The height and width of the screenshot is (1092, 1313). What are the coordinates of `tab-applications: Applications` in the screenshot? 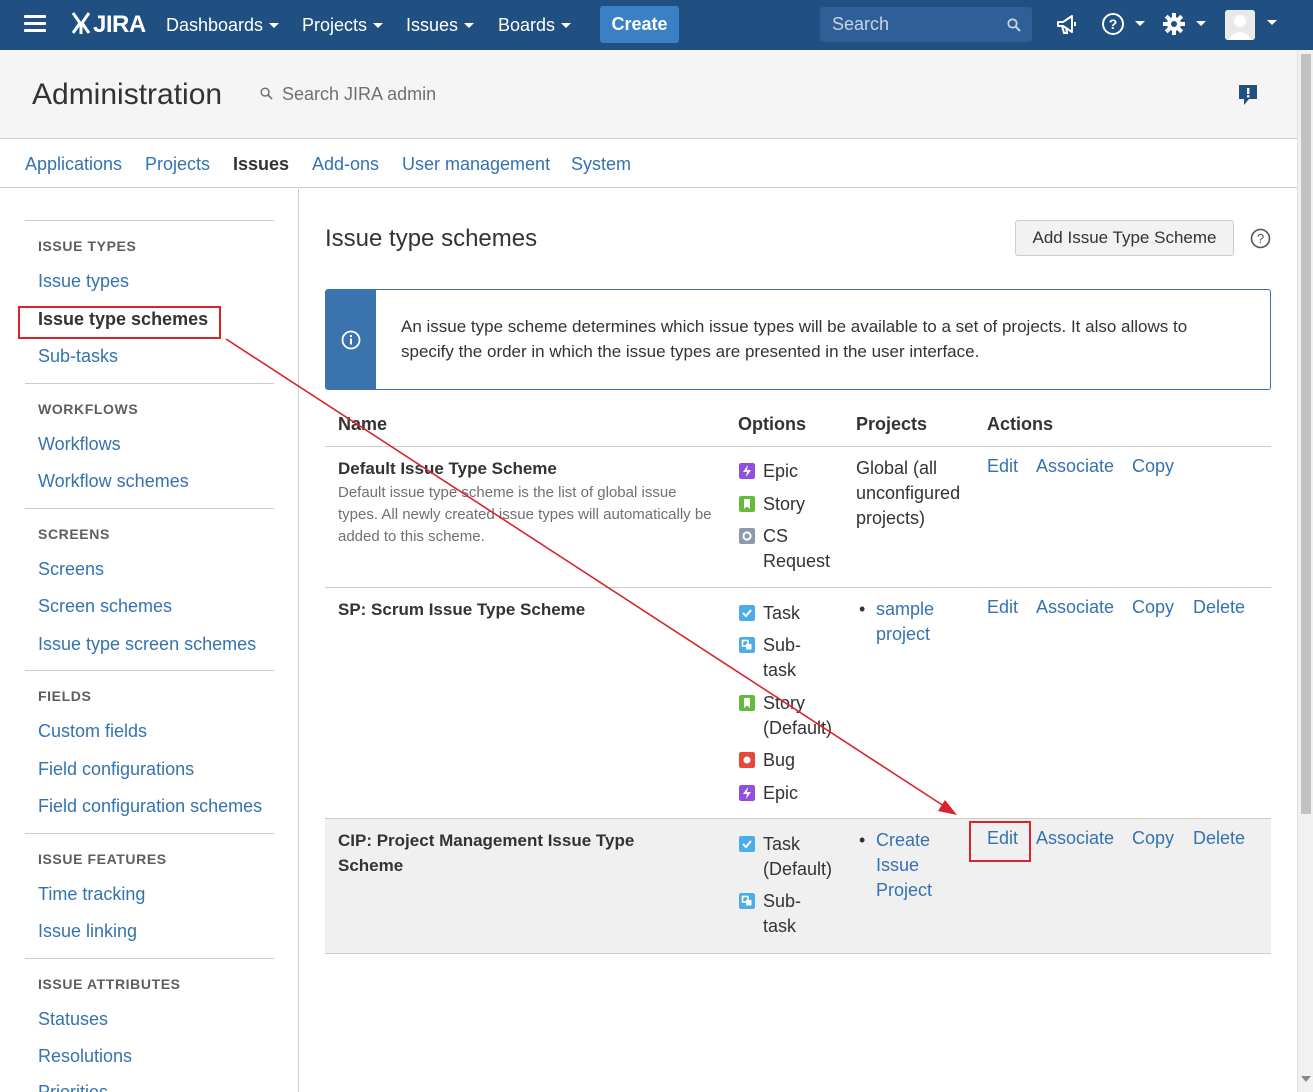 It's located at (73, 164).